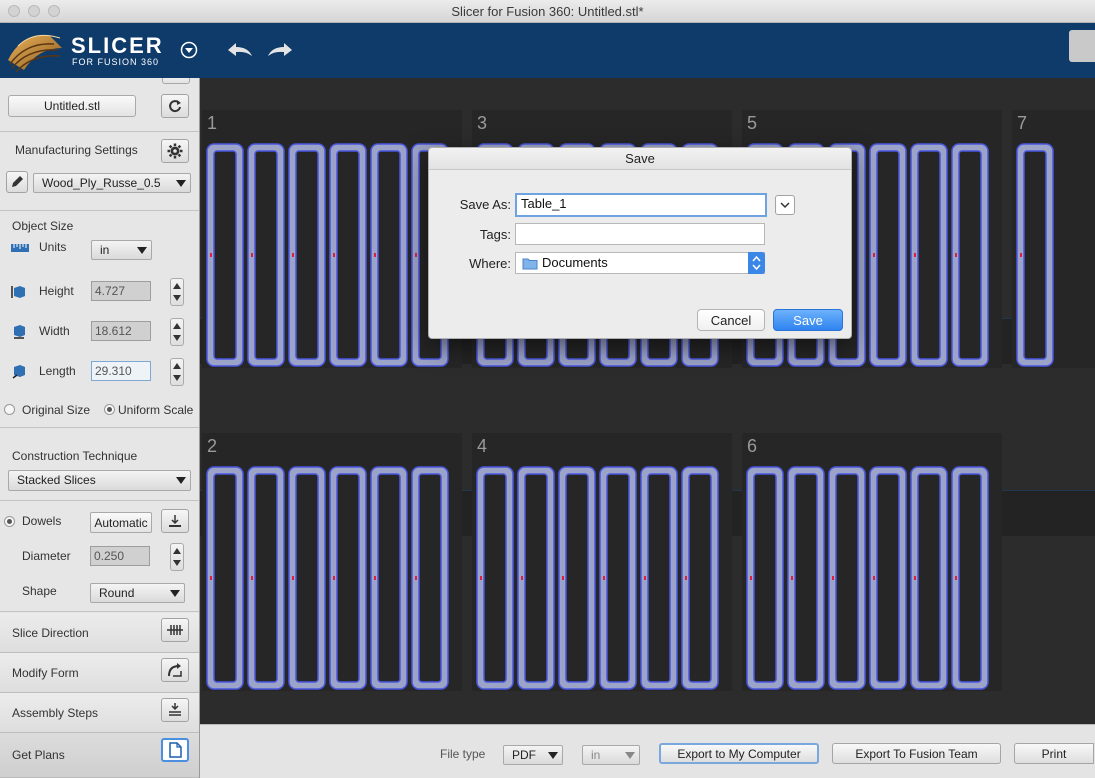 This screenshot has height=778, width=1095. I want to click on diameter-stepper, so click(177, 557).